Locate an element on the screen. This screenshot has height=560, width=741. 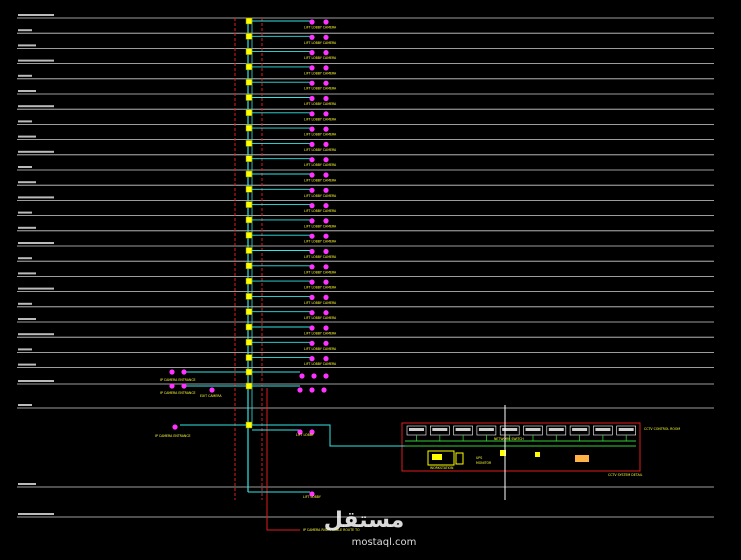
panel-side-note: CCTV CONTROL ROOM is located at coordinates (662, 429).